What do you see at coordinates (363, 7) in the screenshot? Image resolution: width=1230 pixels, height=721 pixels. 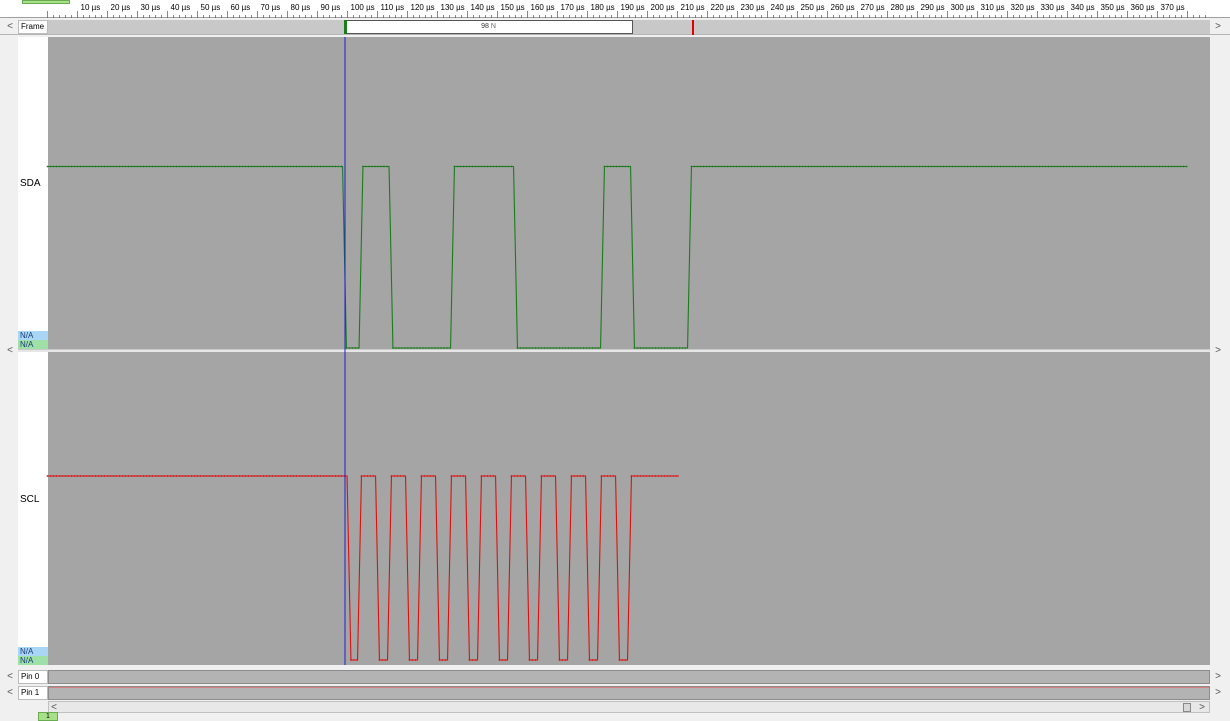 I see `ruler-tick-label: 100 µs` at bounding box center [363, 7].